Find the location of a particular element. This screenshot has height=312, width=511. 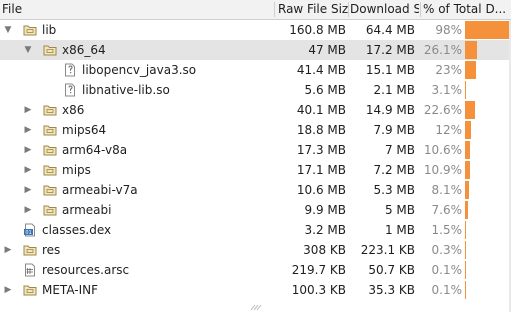

tree-row: libopencv_java3.so 41.4 MB 15.1 MB 23% is located at coordinates (255, 70).